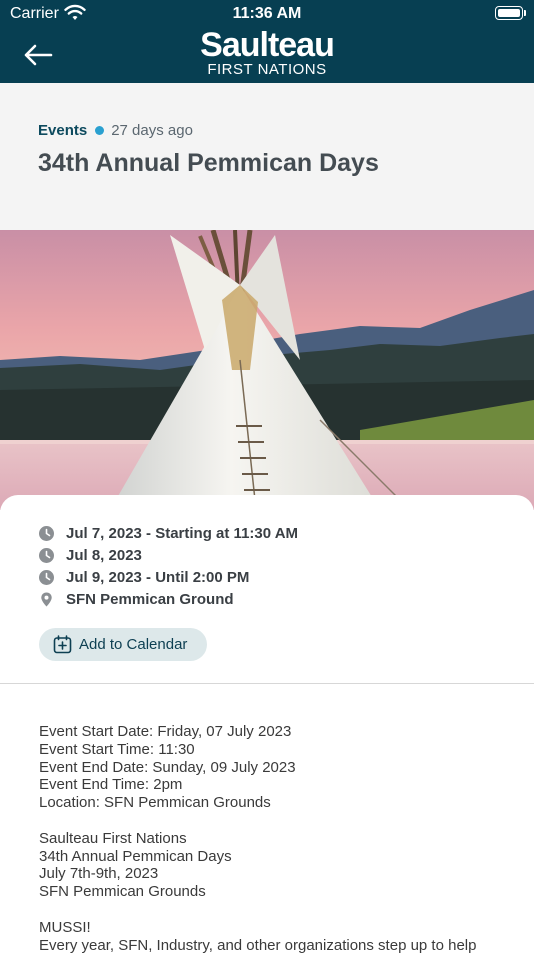 The image size is (534, 954). I want to click on add-to-calendar-button: Add to Calendar, so click(123, 644).